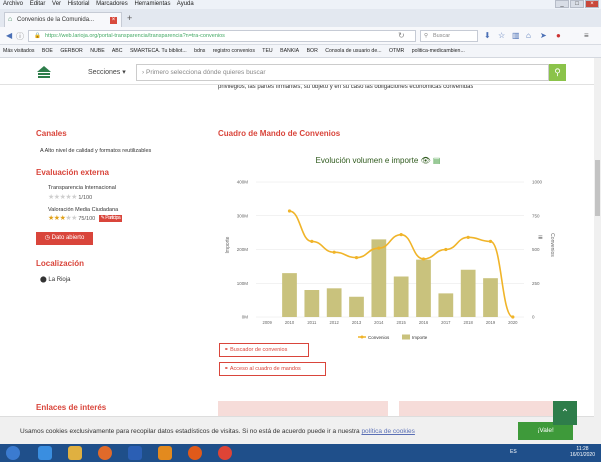 The width and height of the screenshot is (601, 462). What do you see at coordinates (63, 19) in the screenshot?
I see `tab-convenios: ⌂ Convenios de la Comunida... ×` at bounding box center [63, 19].